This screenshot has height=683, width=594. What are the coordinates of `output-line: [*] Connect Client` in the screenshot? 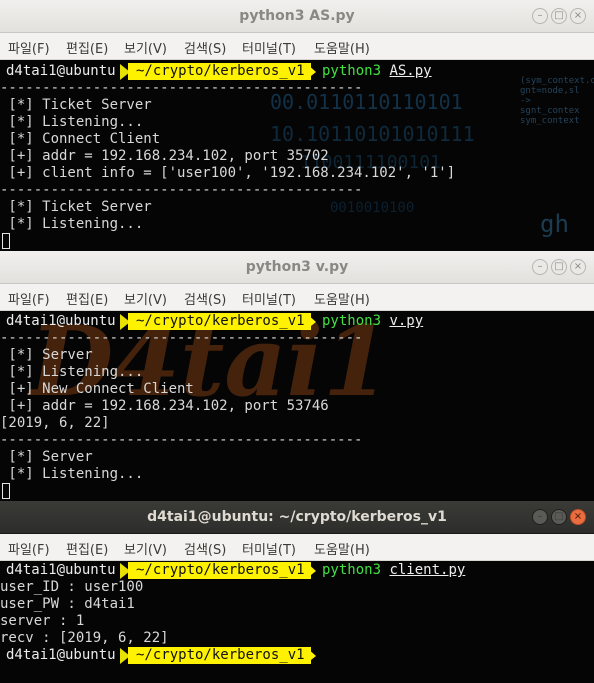 It's located at (80, 139).